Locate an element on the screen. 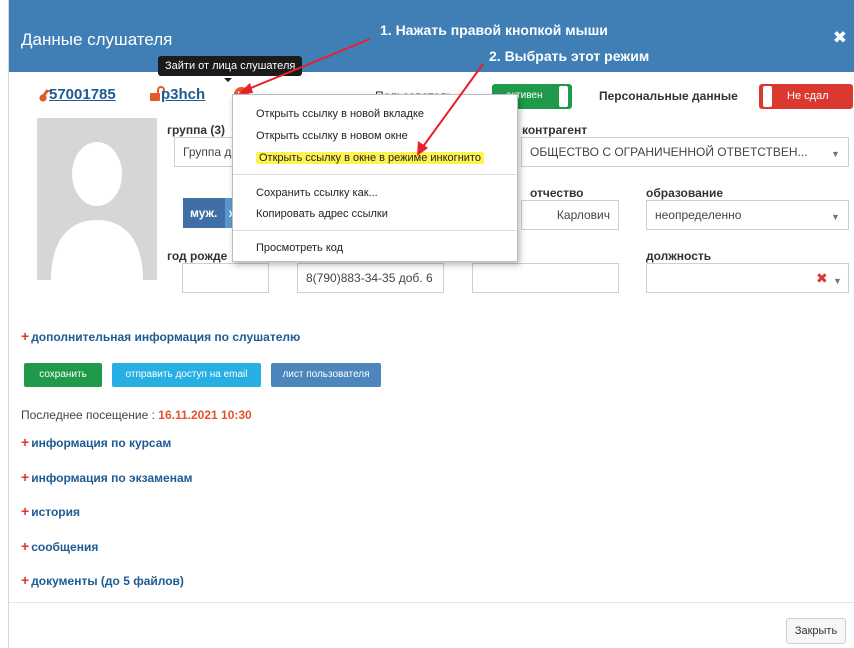  section-courses: + информация по курсам is located at coordinates (96, 442).